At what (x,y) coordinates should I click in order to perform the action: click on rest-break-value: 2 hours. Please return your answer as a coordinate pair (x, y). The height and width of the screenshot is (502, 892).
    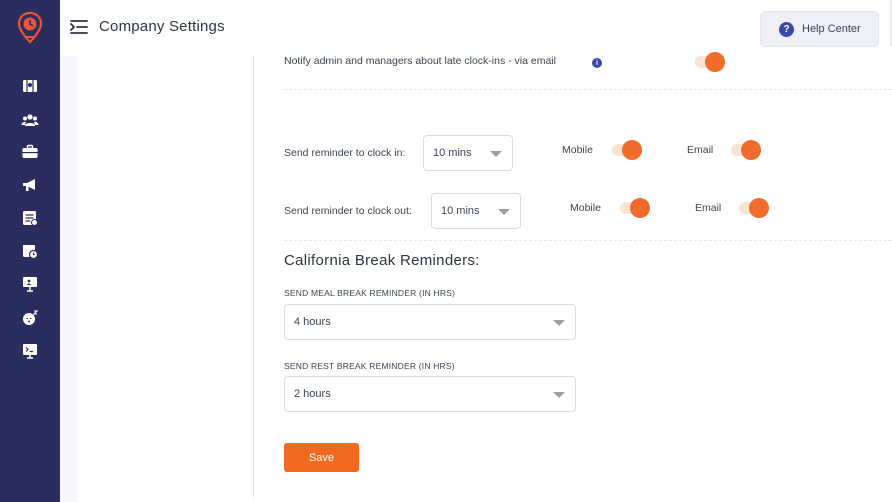
    Looking at the image, I should click on (312, 394).